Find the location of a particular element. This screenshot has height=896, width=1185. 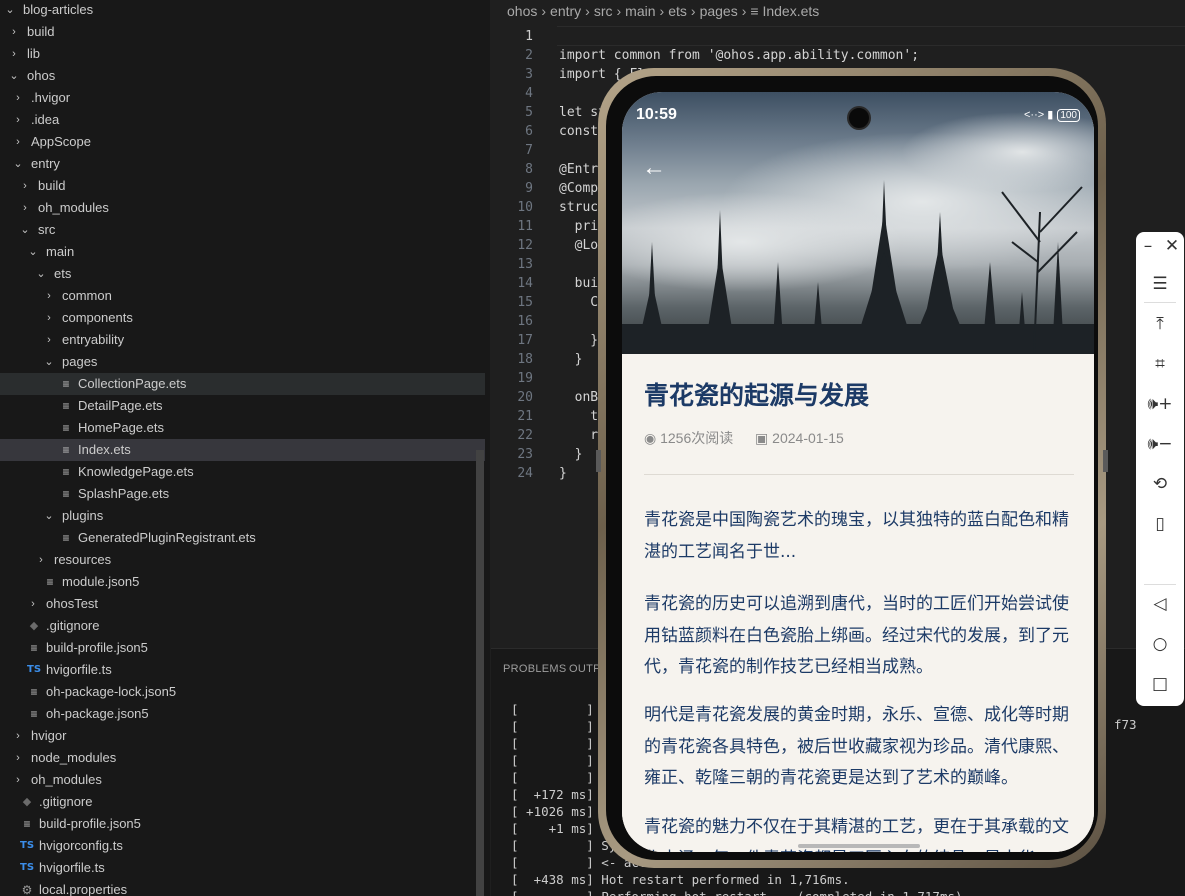

breadcrumb-item: entry is located at coordinates (565, 11).